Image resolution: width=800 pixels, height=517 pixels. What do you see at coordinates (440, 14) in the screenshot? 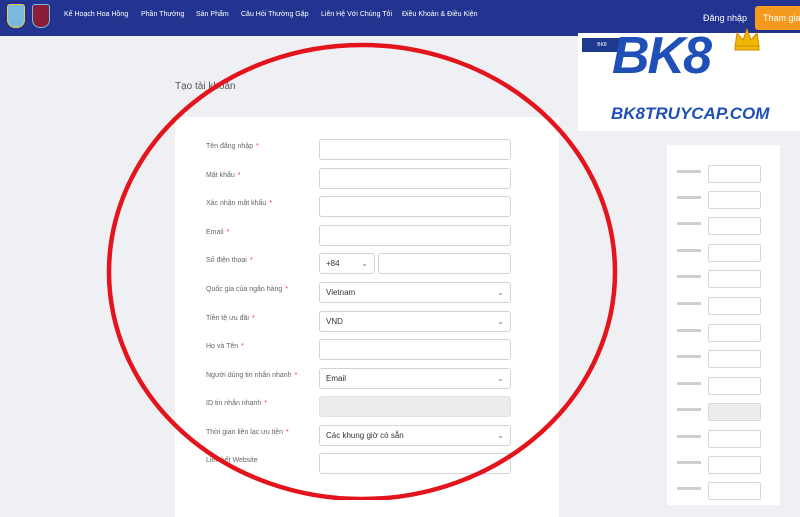
I see `nav-terms: Điều Khoản & Điều Kiện` at bounding box center [440, 14].